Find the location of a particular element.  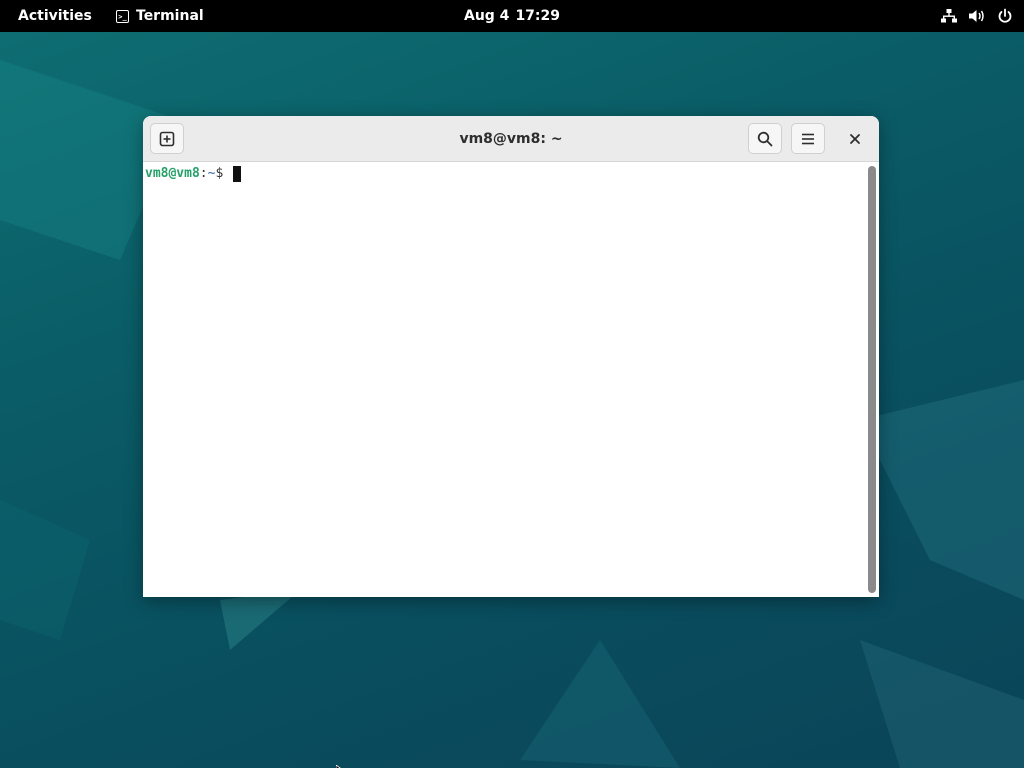

new-tab-button is located at coordinates (167, 138).